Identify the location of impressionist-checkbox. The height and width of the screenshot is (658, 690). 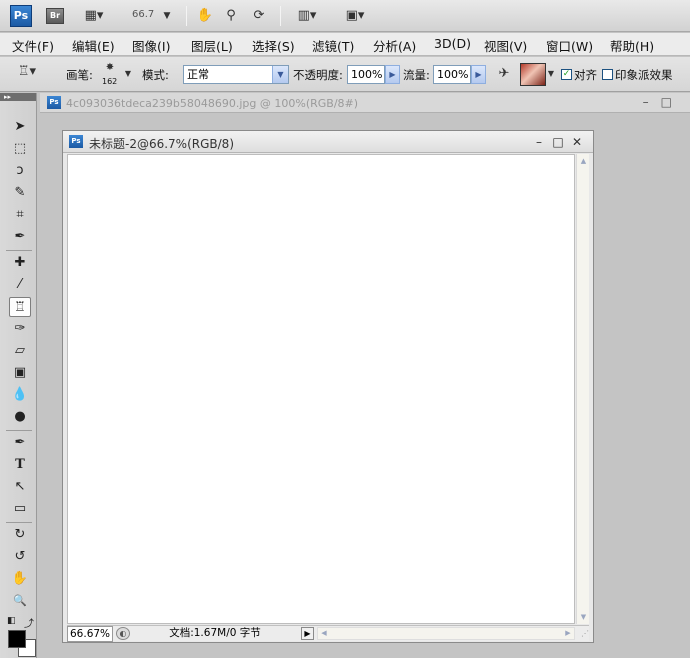
(607, 74).